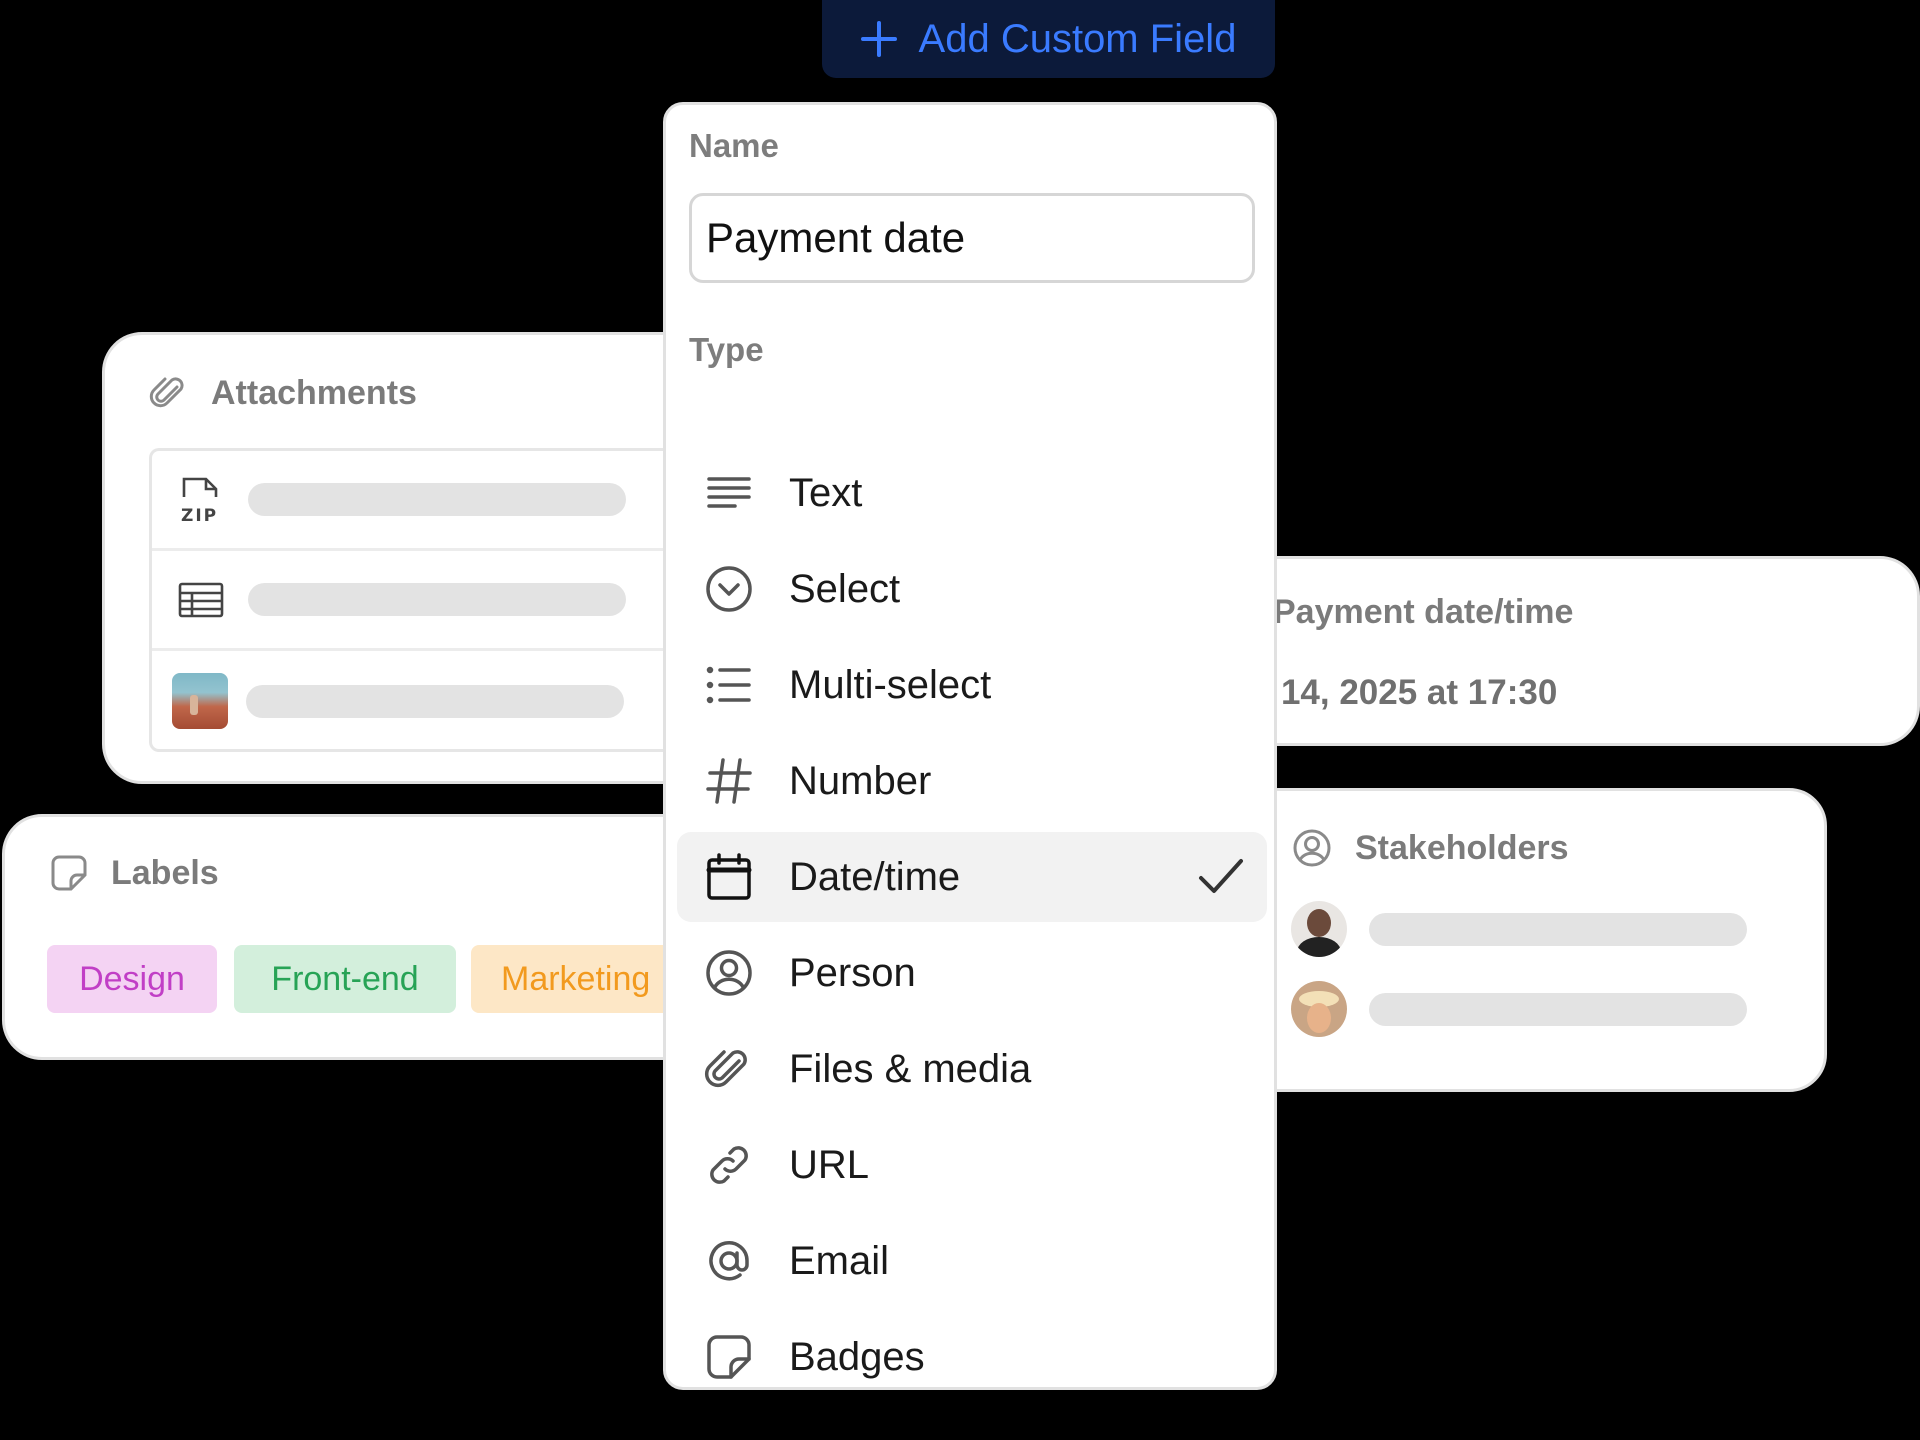  I want to click on type-option-label: Multi-select, so click(890, 684).